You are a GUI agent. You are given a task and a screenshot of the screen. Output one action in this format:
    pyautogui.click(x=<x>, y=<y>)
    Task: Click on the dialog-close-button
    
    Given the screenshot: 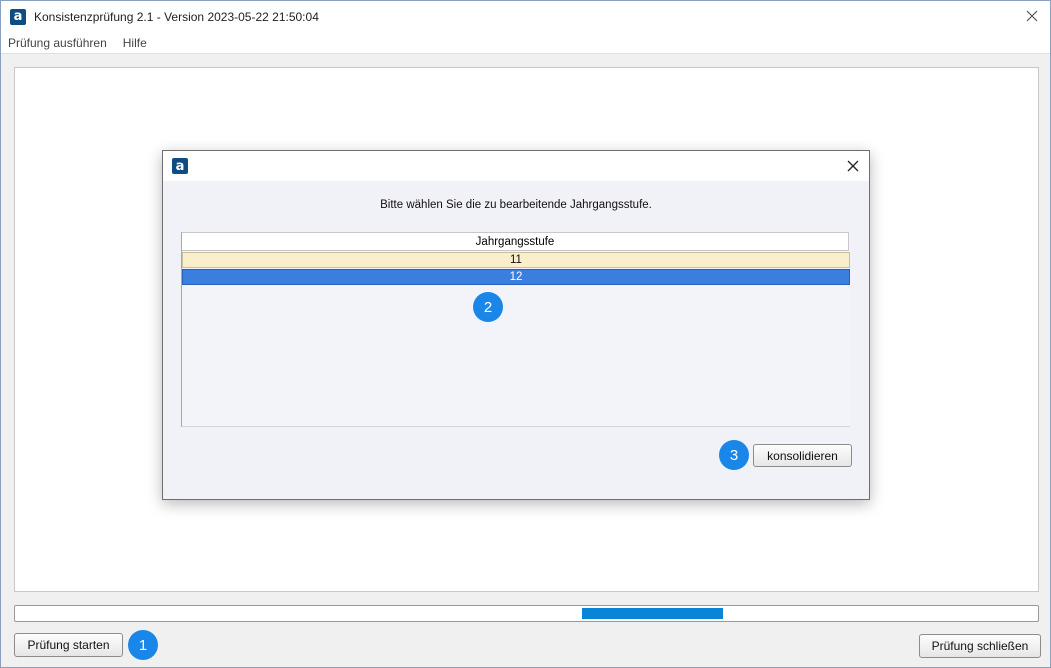 What is the action you would take?
    pyautogui.click(x=853, y=166)
    